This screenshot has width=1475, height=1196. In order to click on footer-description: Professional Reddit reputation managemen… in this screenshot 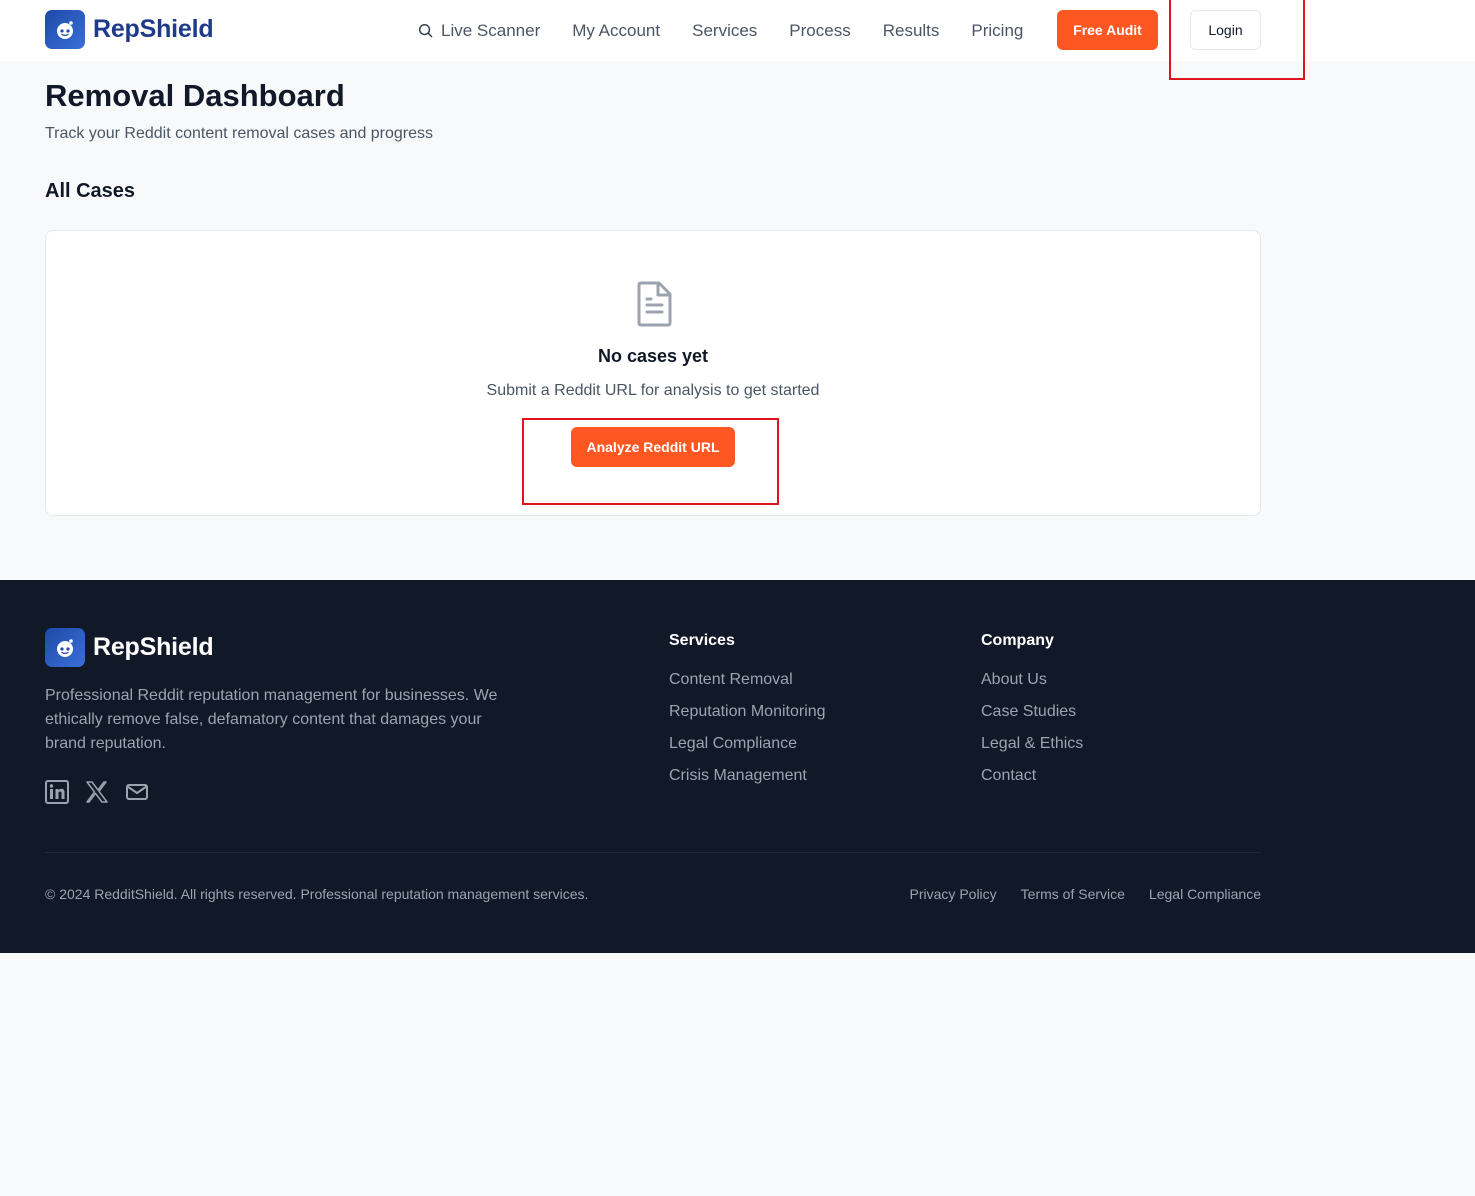, I will do `click(271, 719)`.